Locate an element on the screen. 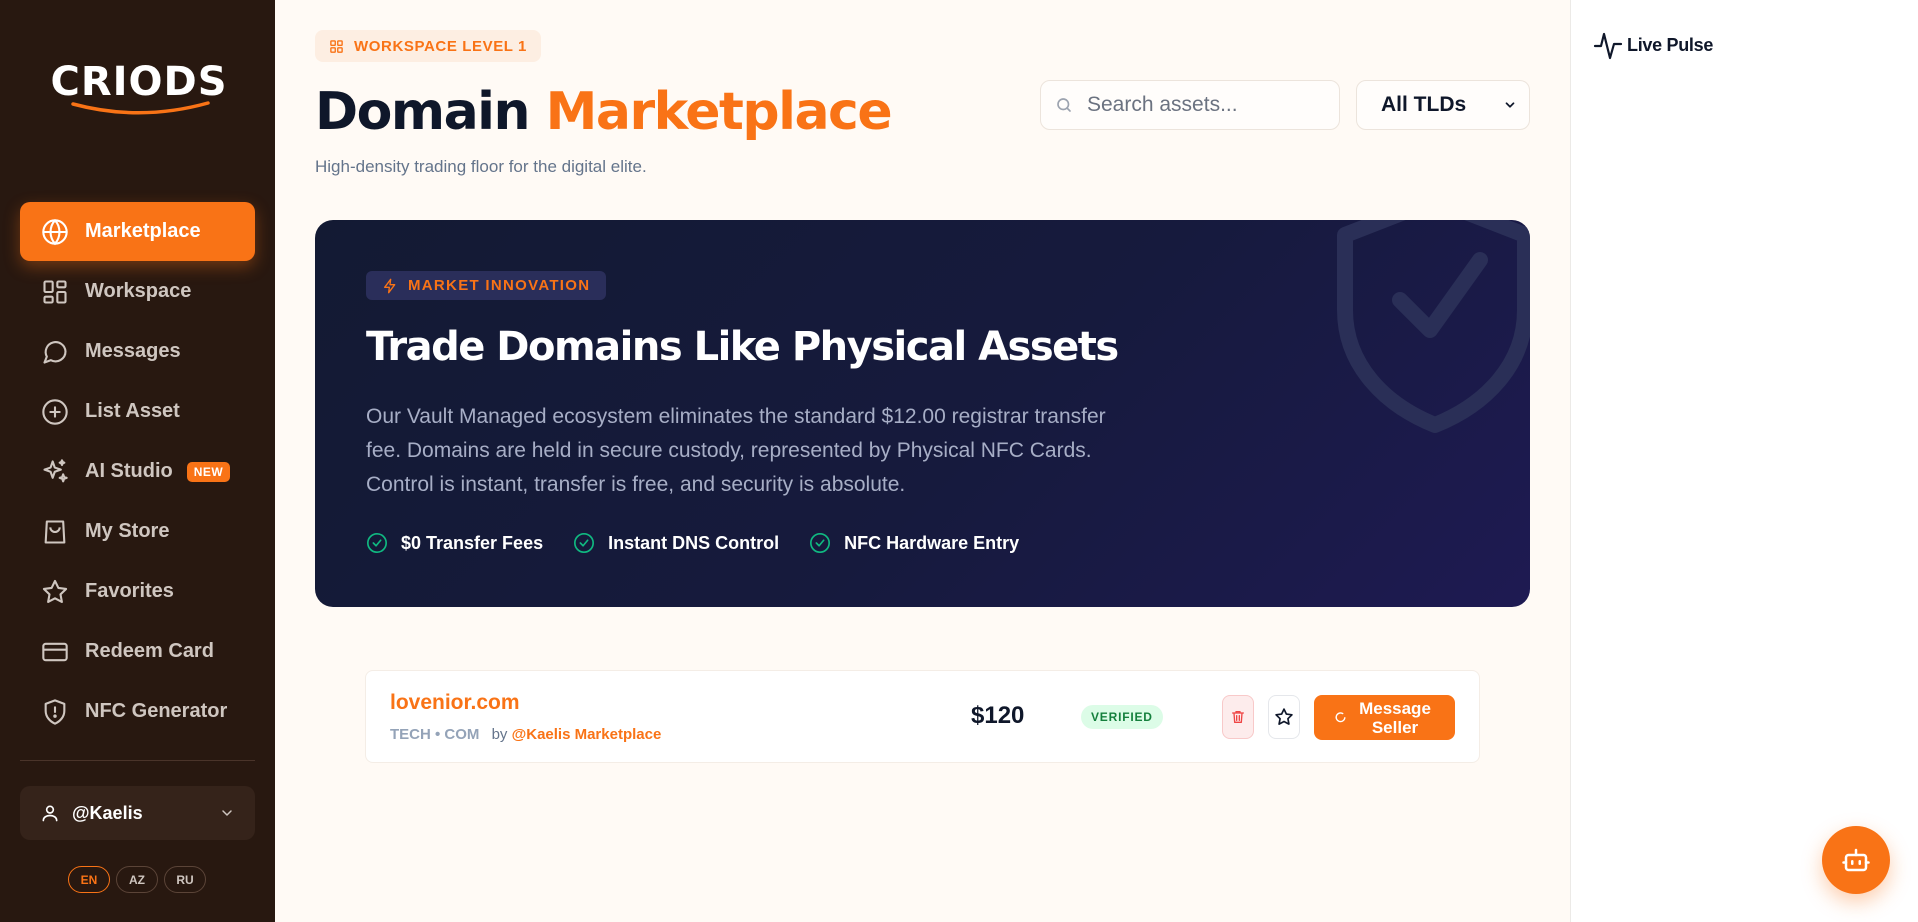 The width and height of the screenshot is (1918, 922). globe-icon is located at coordinates (55, 232).